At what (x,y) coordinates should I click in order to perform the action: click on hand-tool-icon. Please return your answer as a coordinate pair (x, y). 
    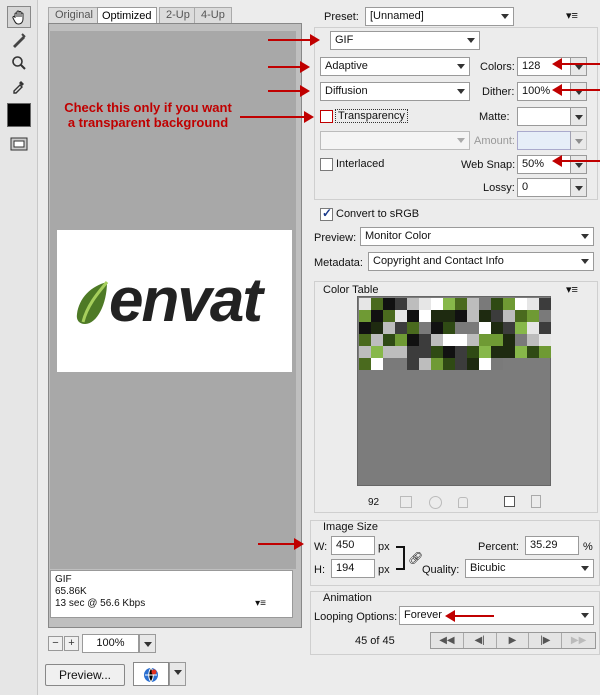
    Looking at the image, I should click on (19, 17).